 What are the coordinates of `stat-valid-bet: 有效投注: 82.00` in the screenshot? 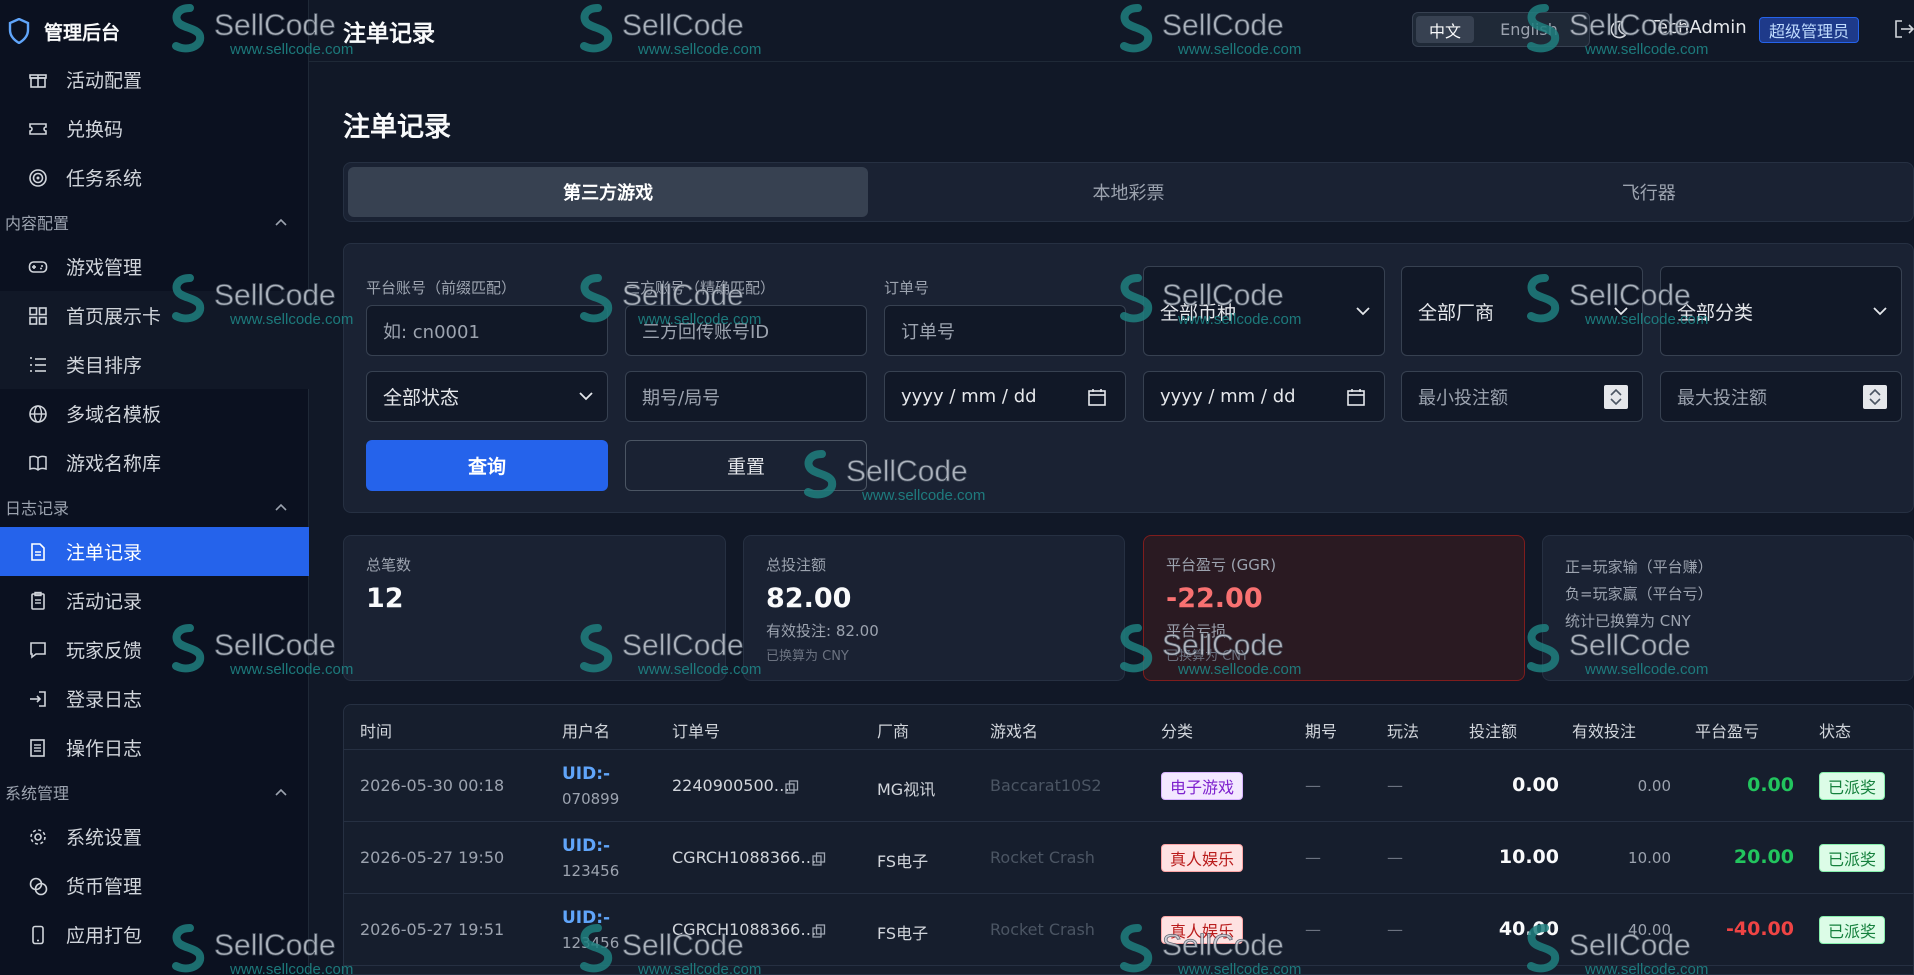 It's located at (822, 631).